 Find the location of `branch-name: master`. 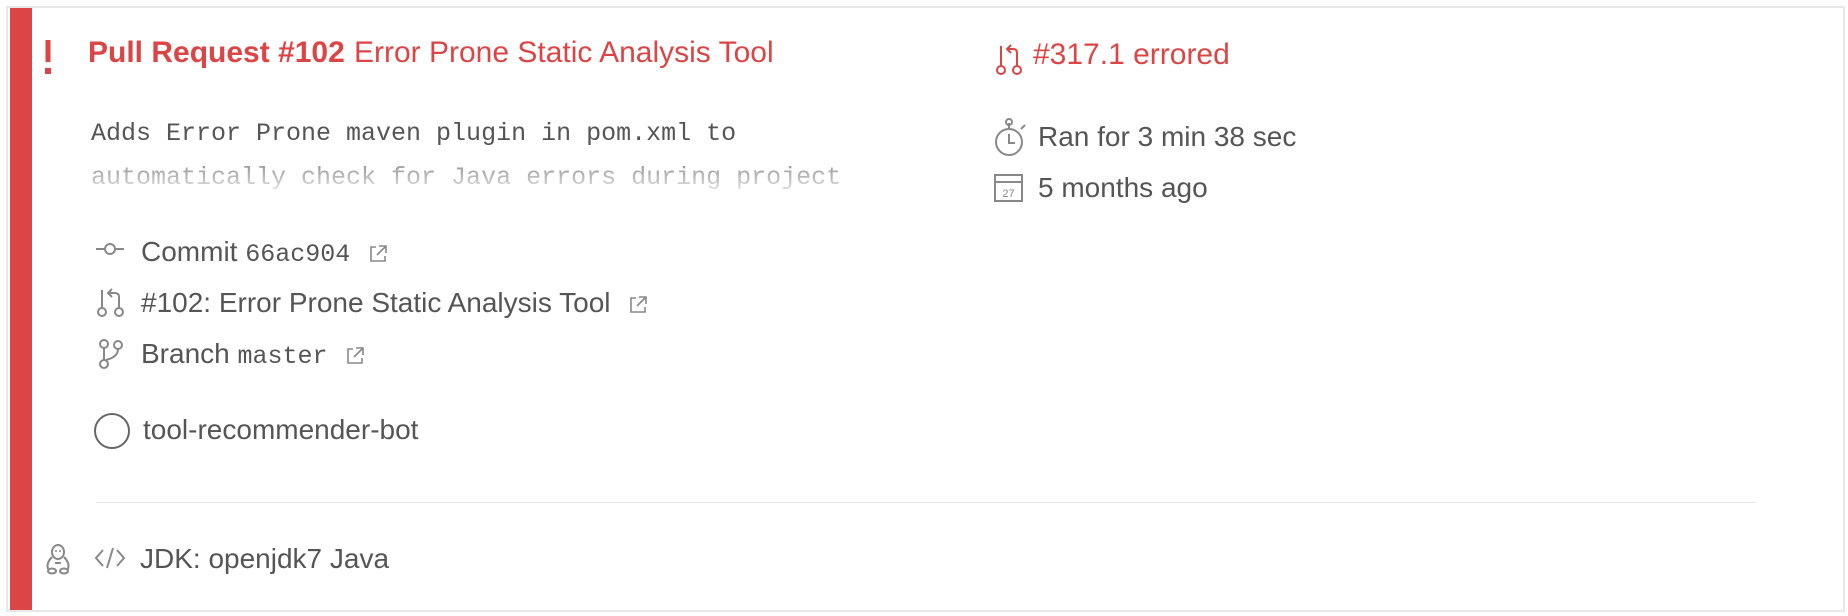

branch-name: master is located at coordinates (283, 356).